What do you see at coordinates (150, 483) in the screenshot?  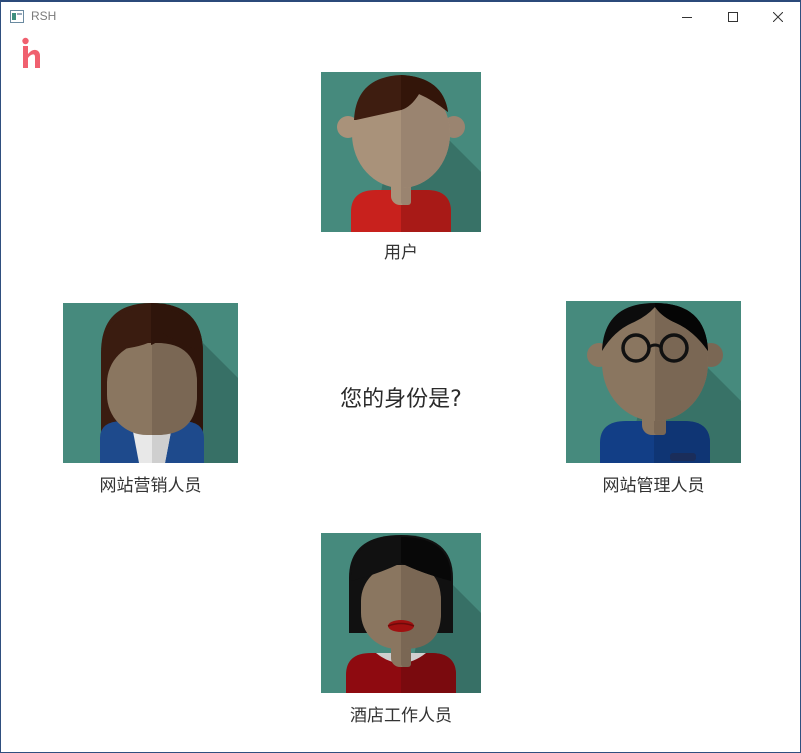 I see `role-marketing-label: 网站营销人员` at bounding box center [150, 483].